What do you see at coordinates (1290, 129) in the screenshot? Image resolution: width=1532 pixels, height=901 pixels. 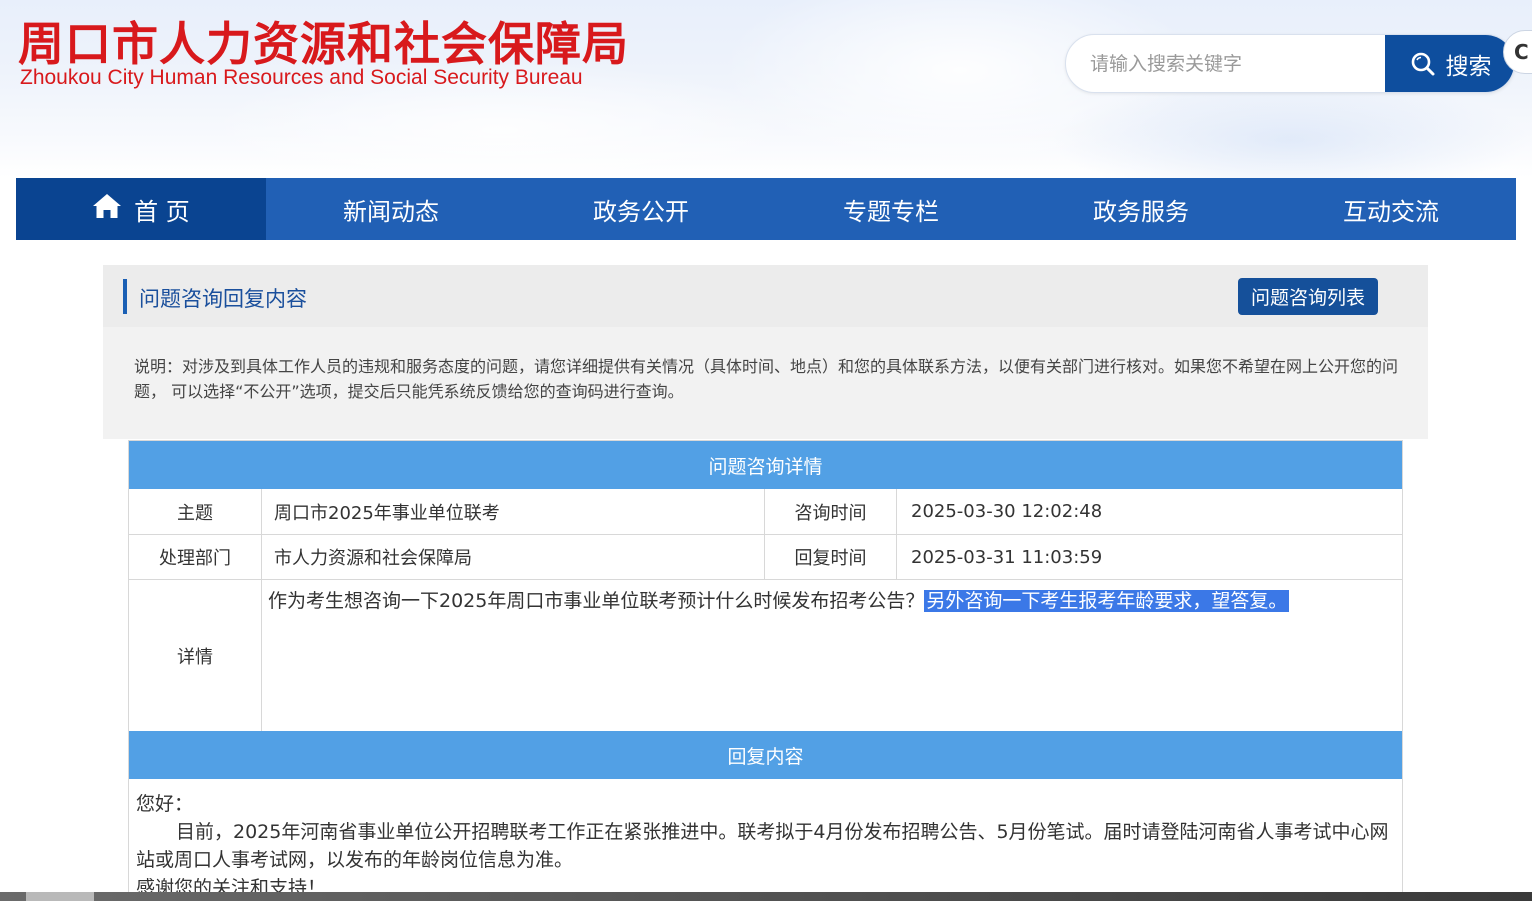 I see `header-cloud` at bounding box center [1290, 129].